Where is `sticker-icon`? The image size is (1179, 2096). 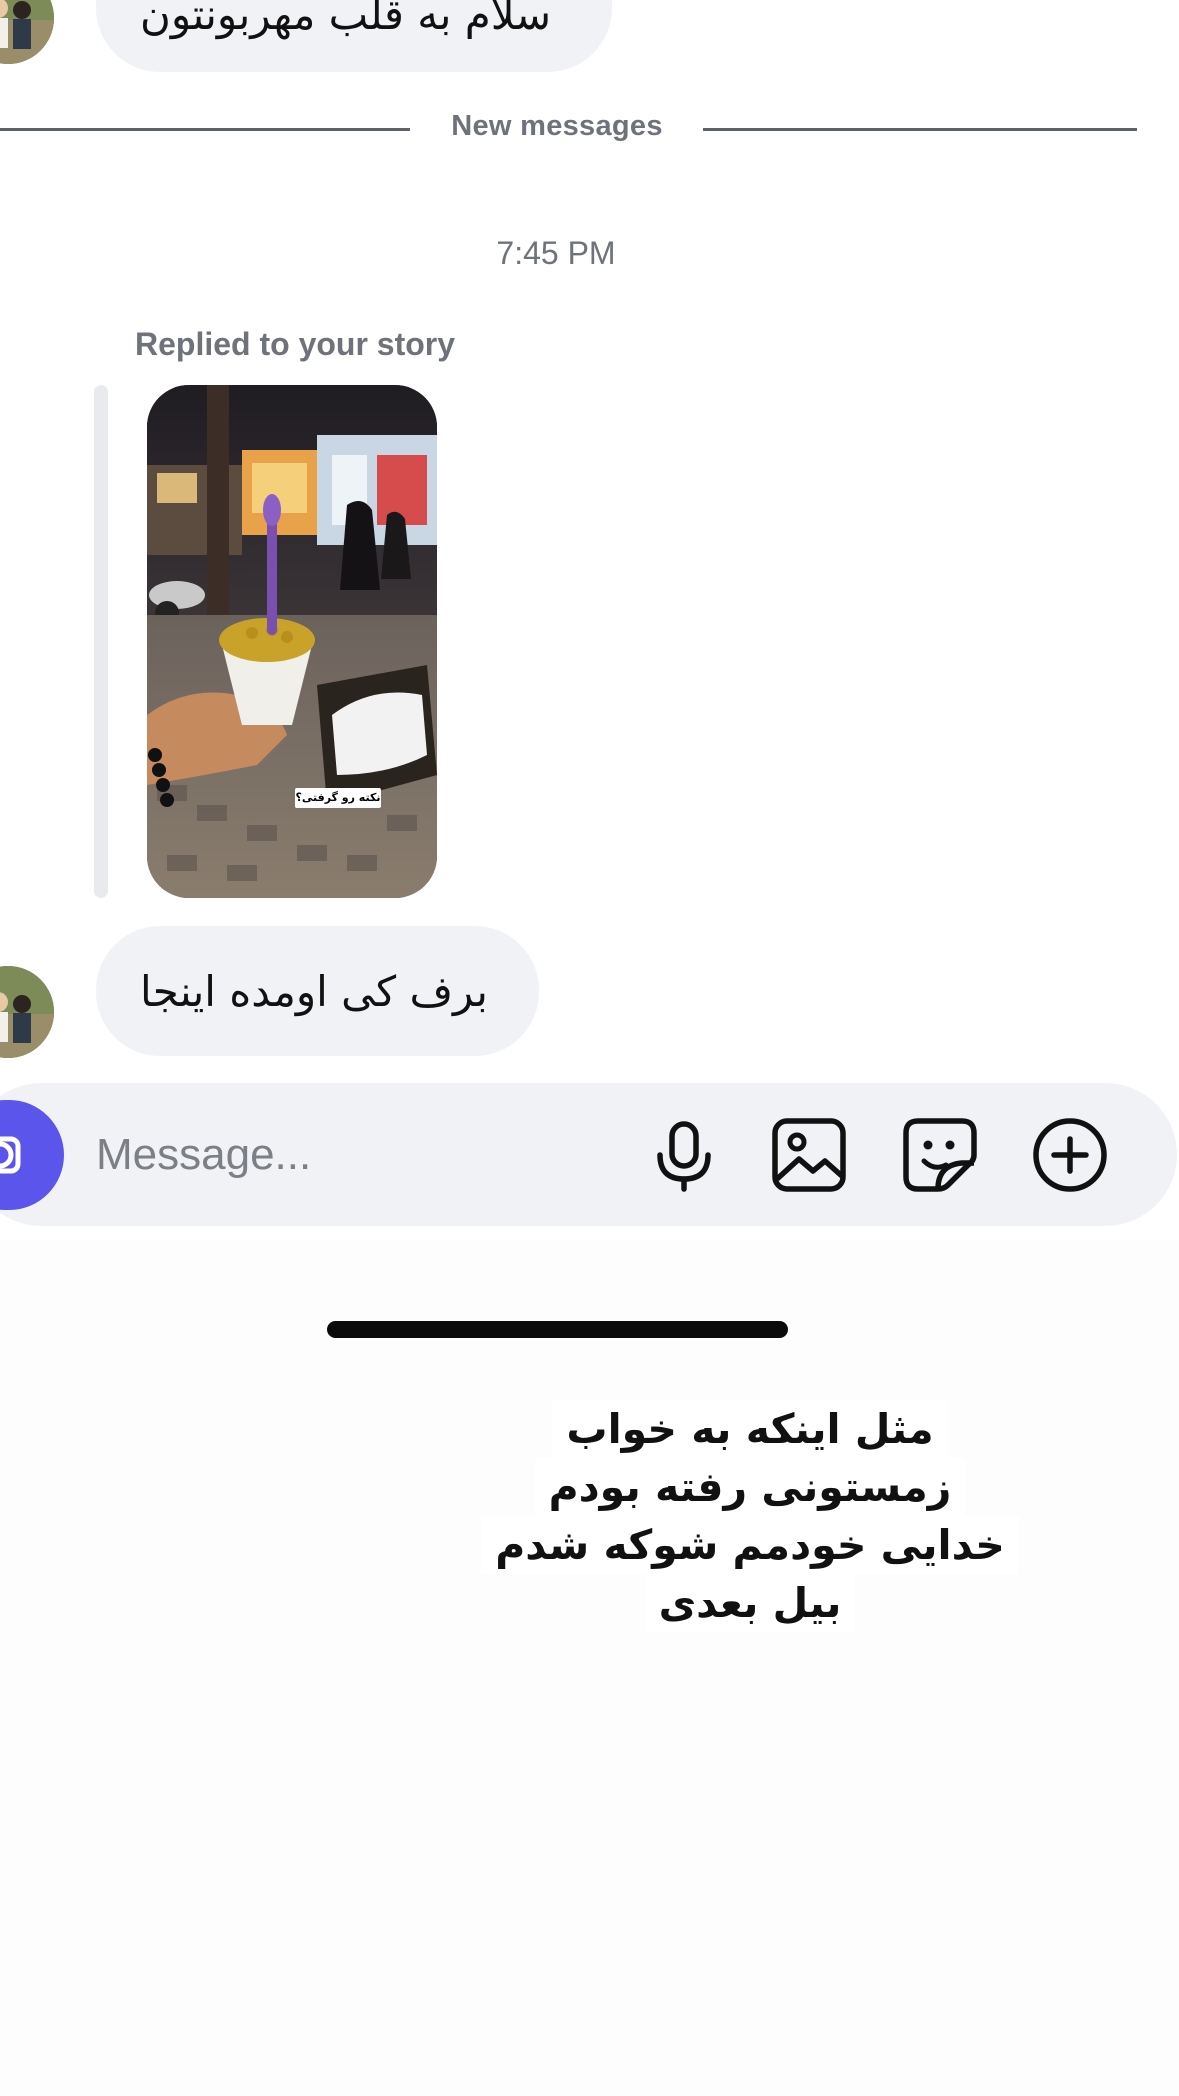
sticker-icon is located at coordinates (940, 1155).